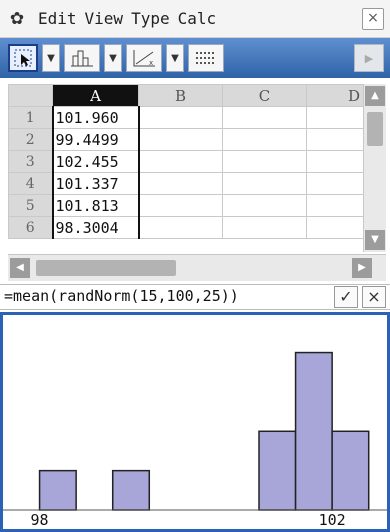  I want to click on cell-d6, so click(335, 227).